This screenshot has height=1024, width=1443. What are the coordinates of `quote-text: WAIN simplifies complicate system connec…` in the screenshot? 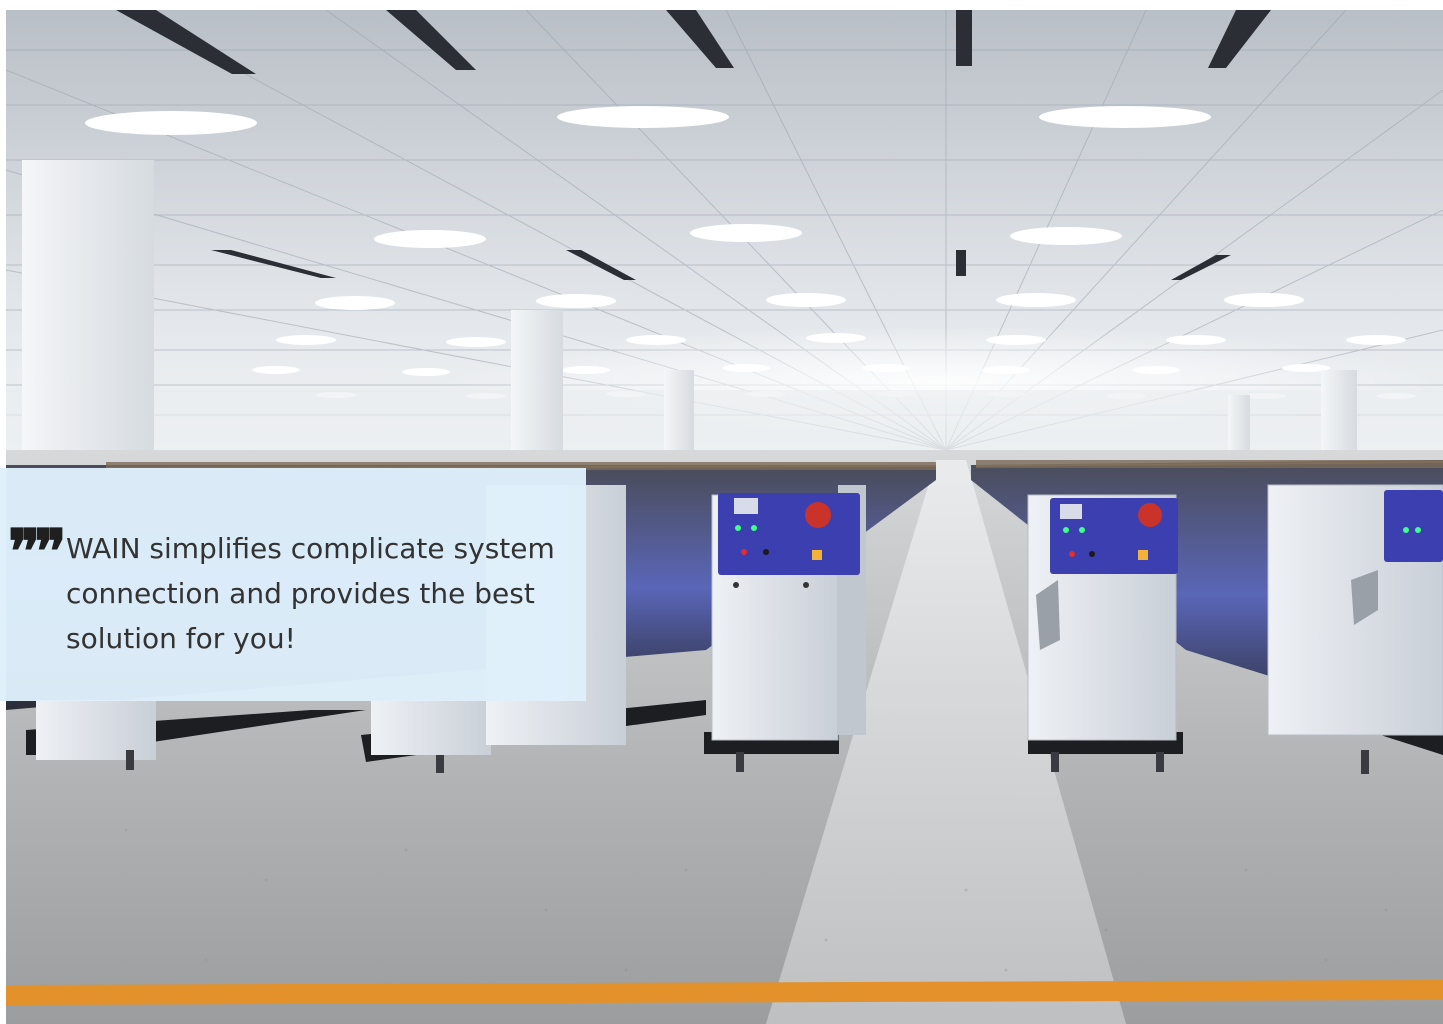 It's located at (310, 593).